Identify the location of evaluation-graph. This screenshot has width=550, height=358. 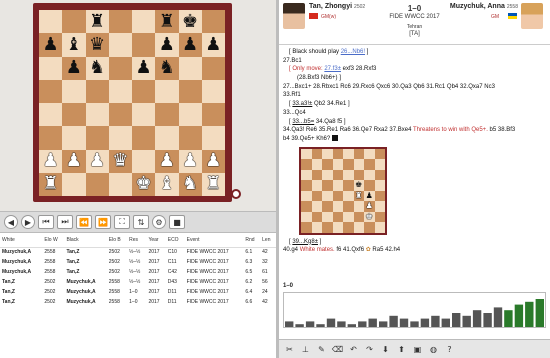
(414, 310).